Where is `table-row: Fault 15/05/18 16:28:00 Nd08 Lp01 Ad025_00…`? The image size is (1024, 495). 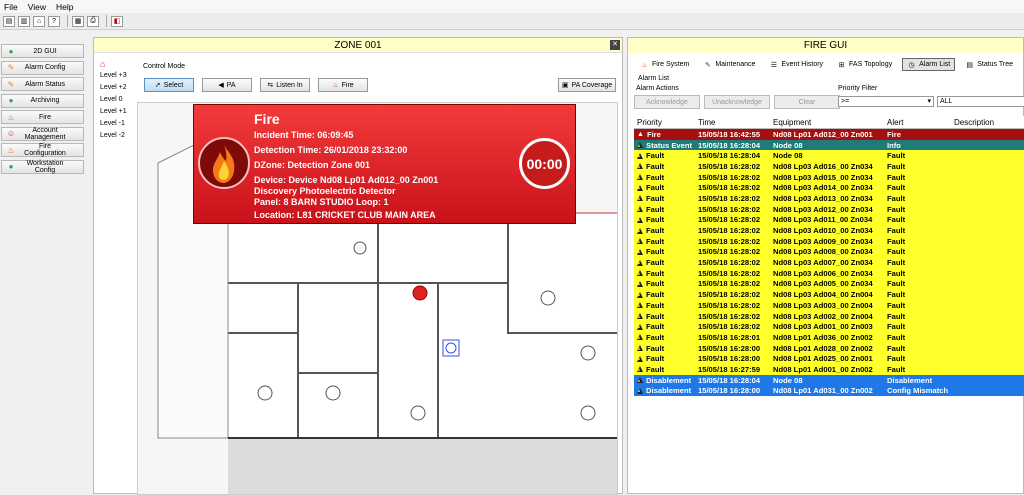
table-row: Fault 15/05/18 16:28:00 Nd08 Lp01 Ad025_00… is located at coordinates (829, 359).